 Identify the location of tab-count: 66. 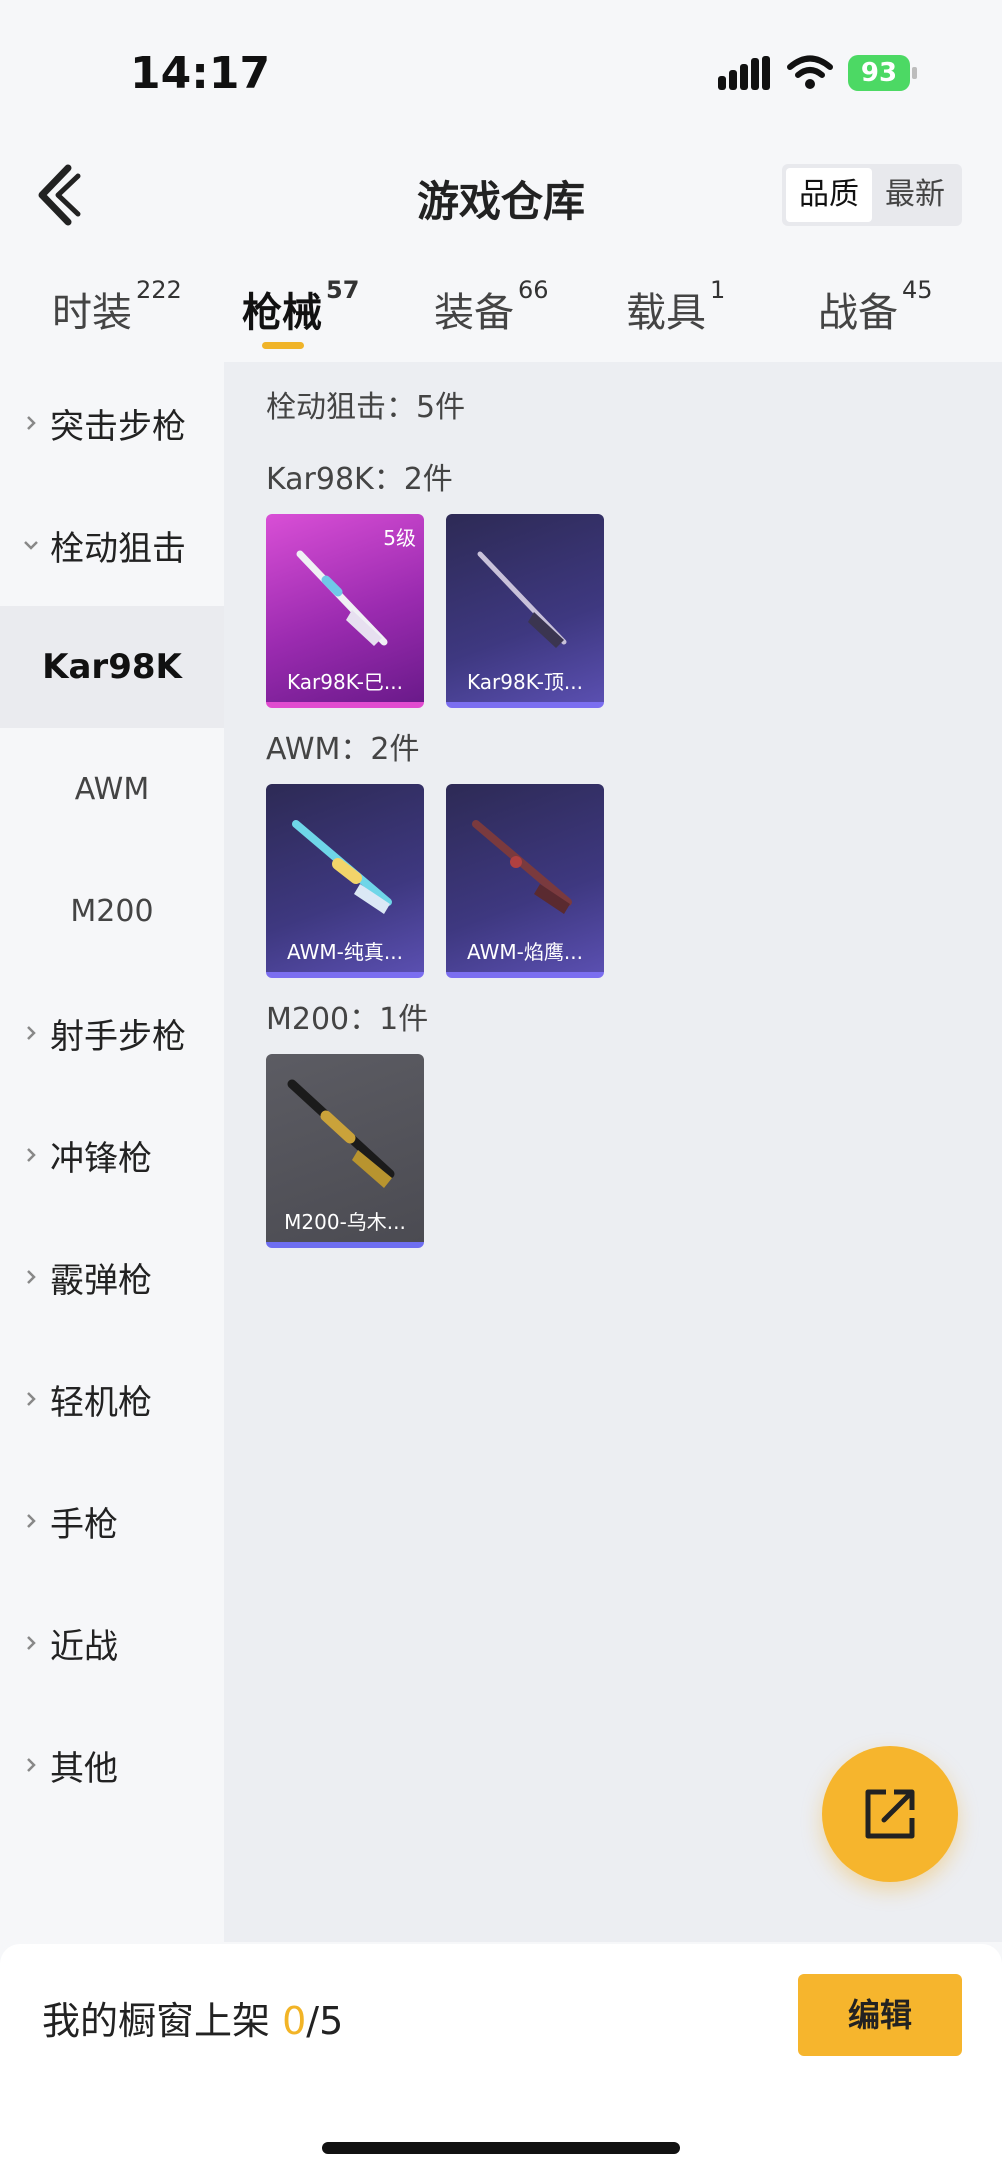
(533, 290).